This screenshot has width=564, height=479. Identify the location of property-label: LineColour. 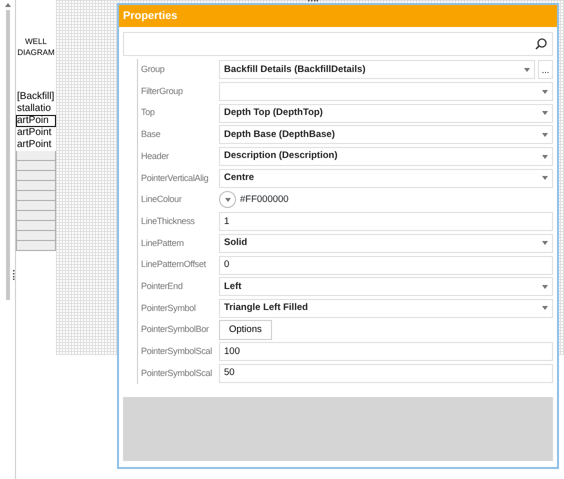
(162, 199).